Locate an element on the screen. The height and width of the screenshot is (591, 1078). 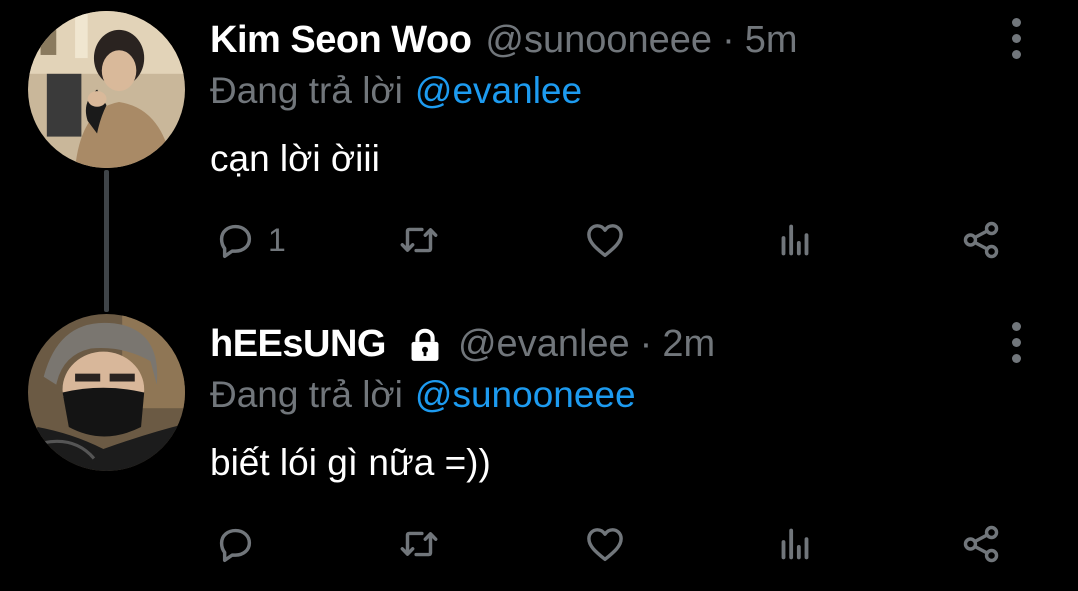
display-name: hEEsUNG is located at coordinates (298, 344).